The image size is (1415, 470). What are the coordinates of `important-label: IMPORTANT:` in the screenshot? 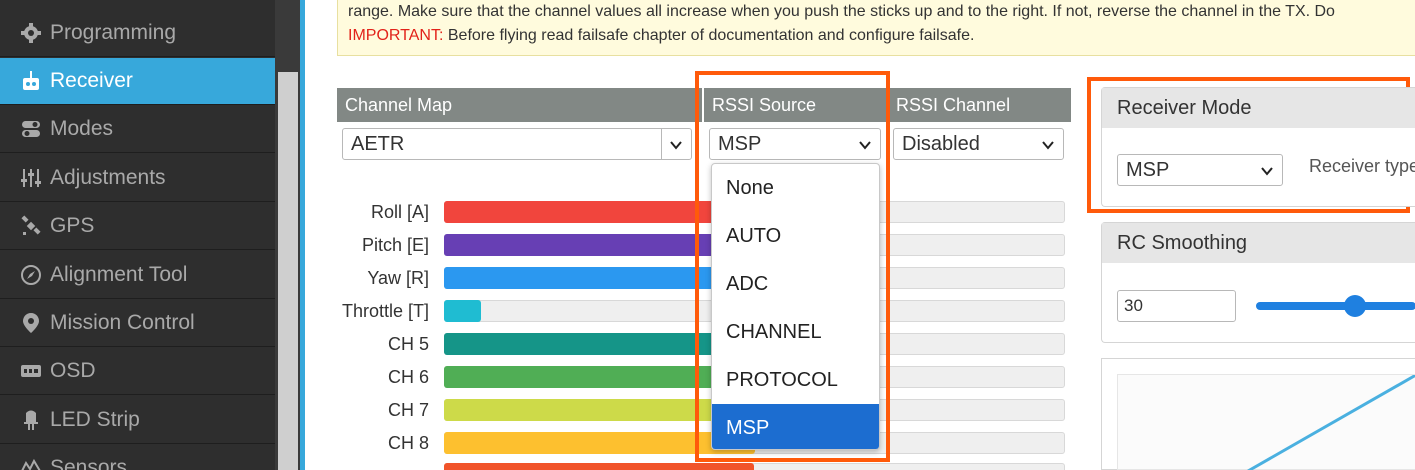 It's located at (396, 35).